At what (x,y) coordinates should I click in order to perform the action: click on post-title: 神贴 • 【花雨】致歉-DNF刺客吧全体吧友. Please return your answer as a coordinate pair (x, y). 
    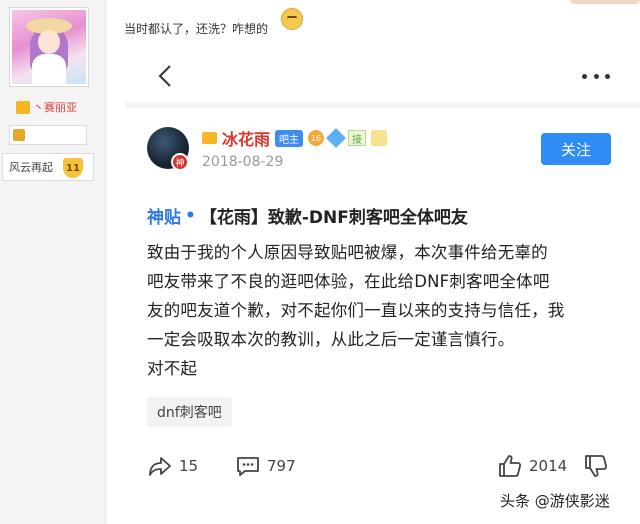
    Looking at the image, I should click on (307, 216).